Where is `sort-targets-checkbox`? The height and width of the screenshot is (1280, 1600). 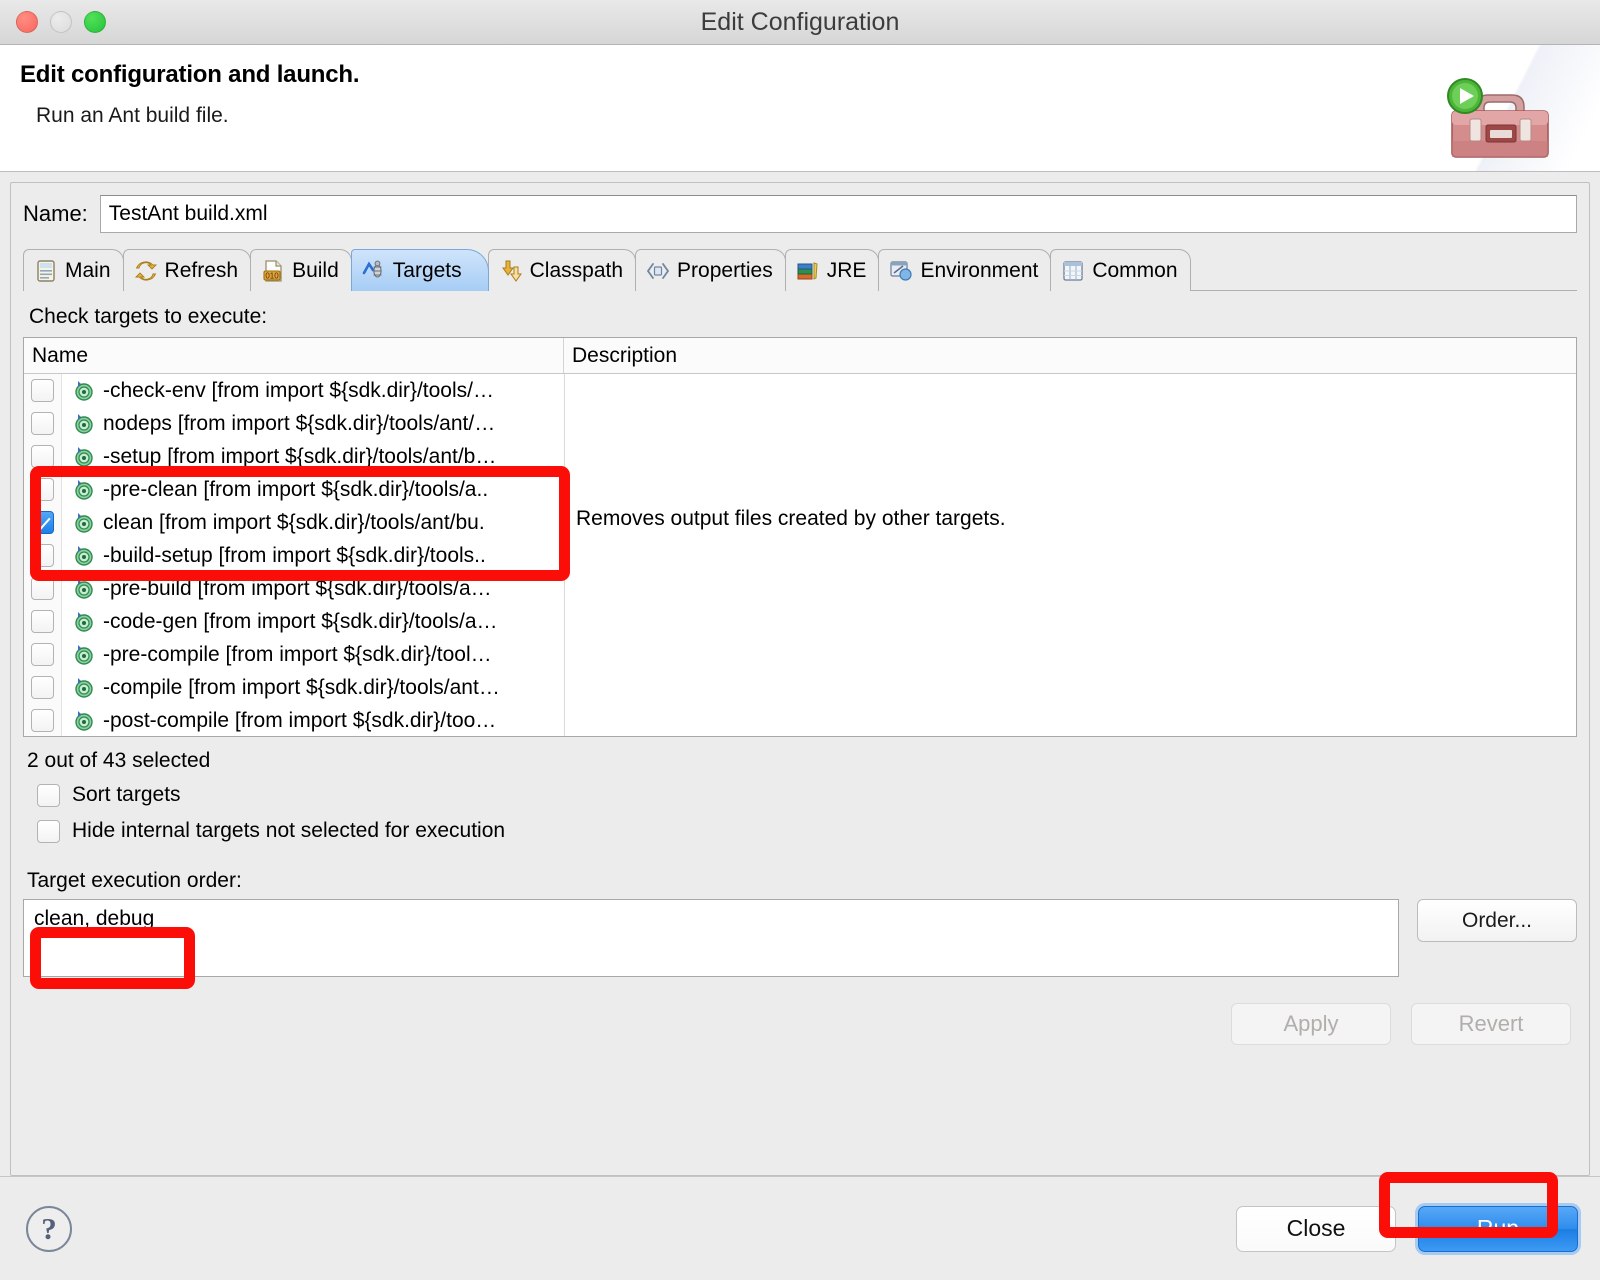 sort-targets-checkbox is located at coordinates (48, 795).